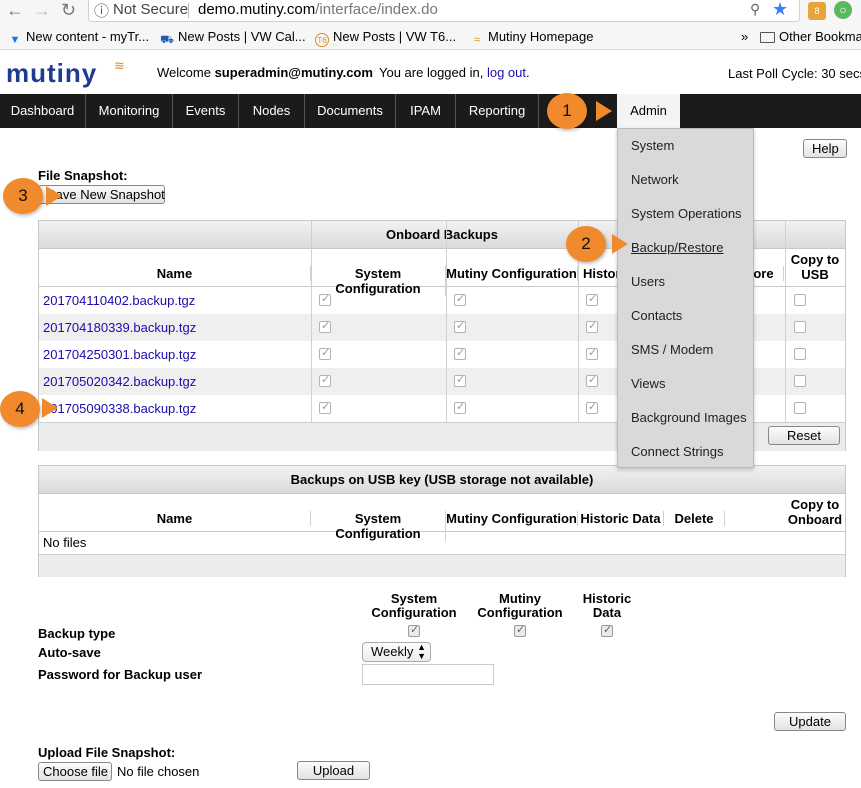 The image size is (861, 788). I want to click on not-secure-label: Not Secure, so click(151, 9).